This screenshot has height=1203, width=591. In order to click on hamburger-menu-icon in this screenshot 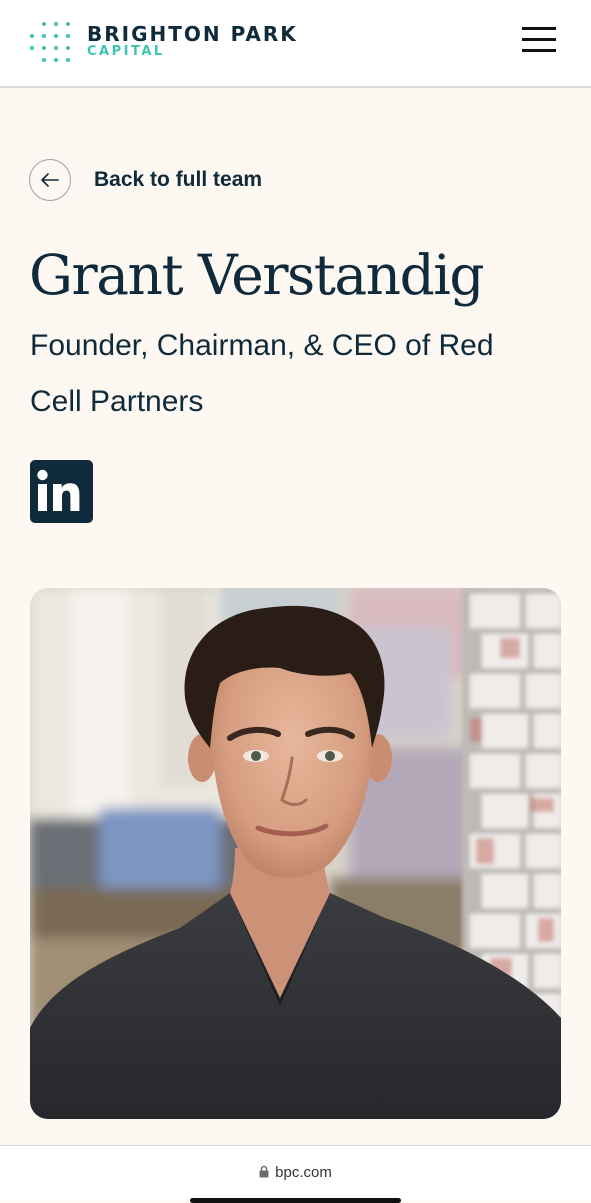, I will do `click(539, 39)`.